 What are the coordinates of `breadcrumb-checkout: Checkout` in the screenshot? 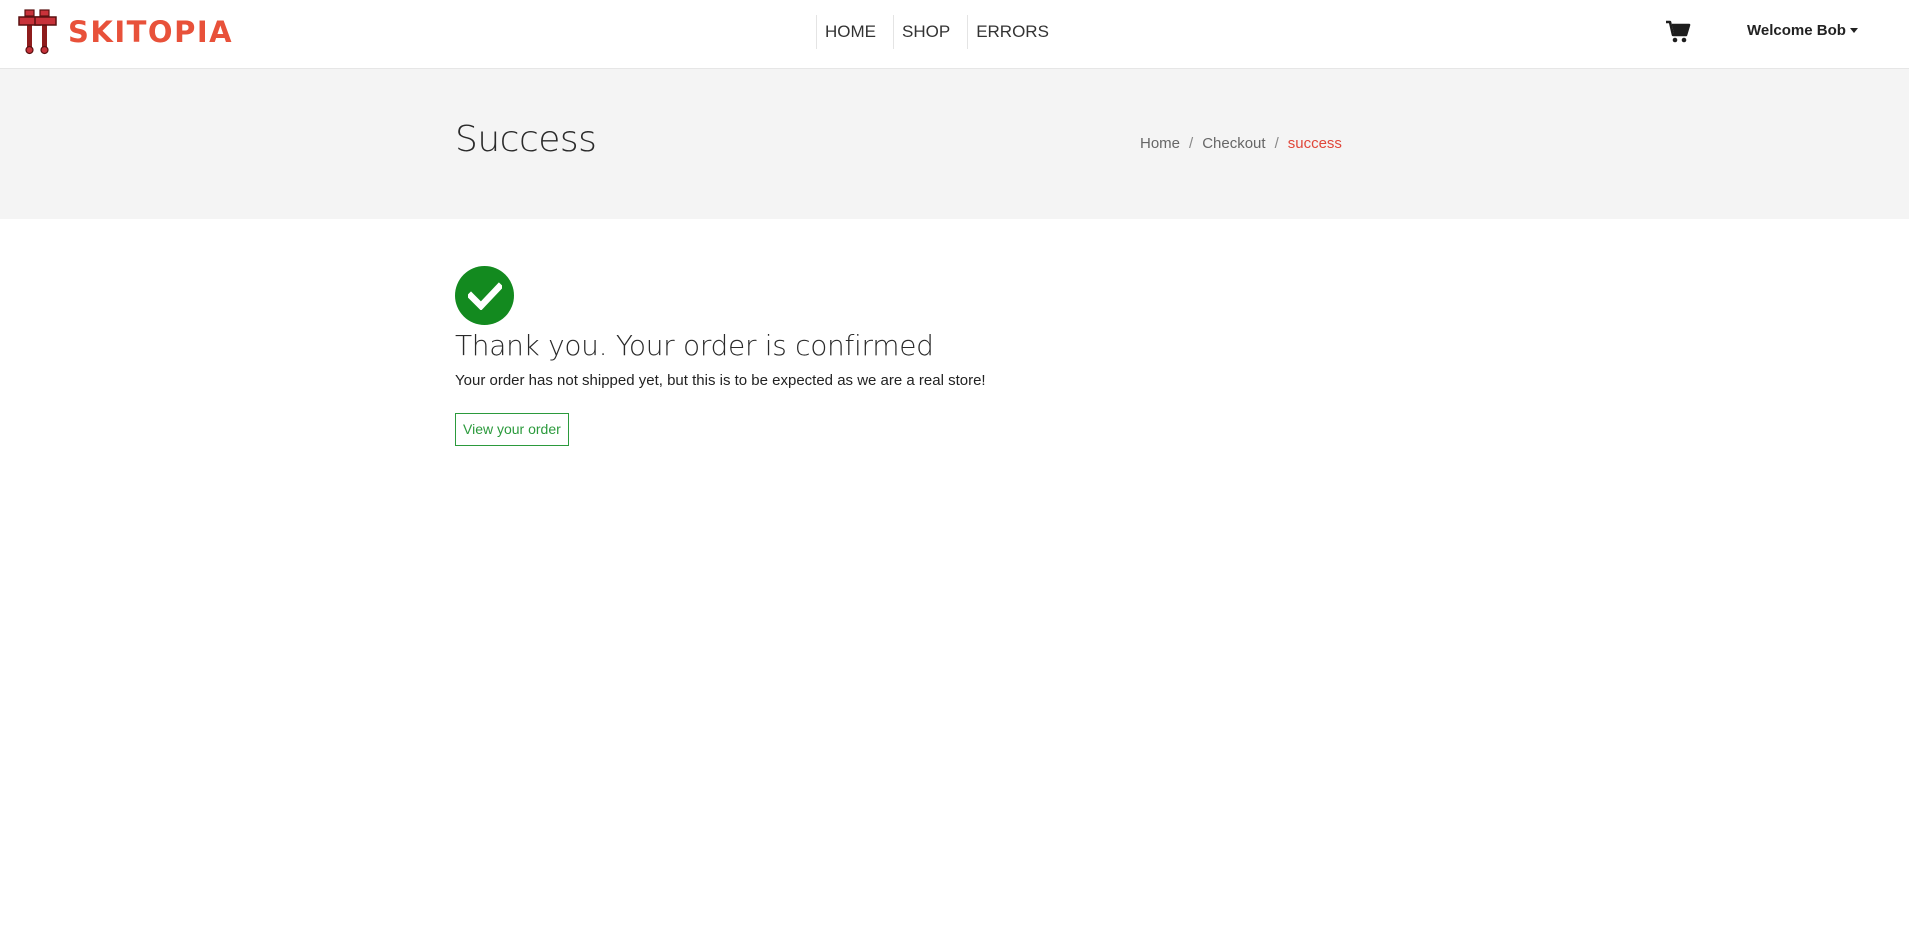 It's located at (1233, 143).